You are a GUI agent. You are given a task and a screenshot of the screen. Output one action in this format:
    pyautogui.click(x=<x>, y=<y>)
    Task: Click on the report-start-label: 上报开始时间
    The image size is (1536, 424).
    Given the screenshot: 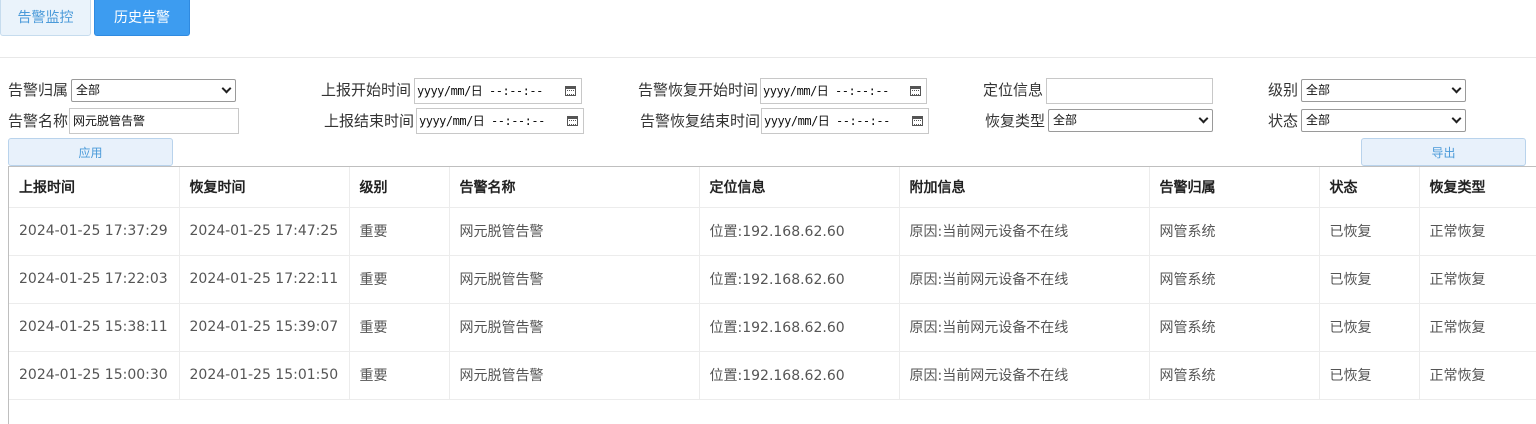 What is the action you would take?
    pyautogui.click(x=366, y=90)
    